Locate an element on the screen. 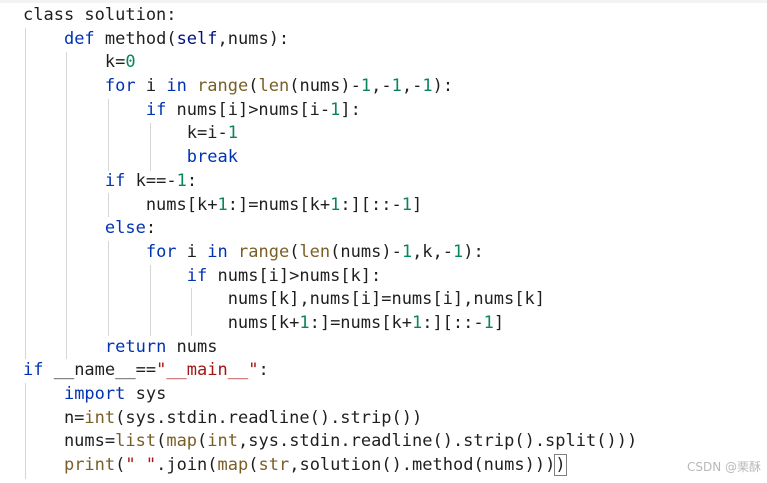 This screenshot has height=483, width=767. code-token: def is located at coordinates (79, 38).